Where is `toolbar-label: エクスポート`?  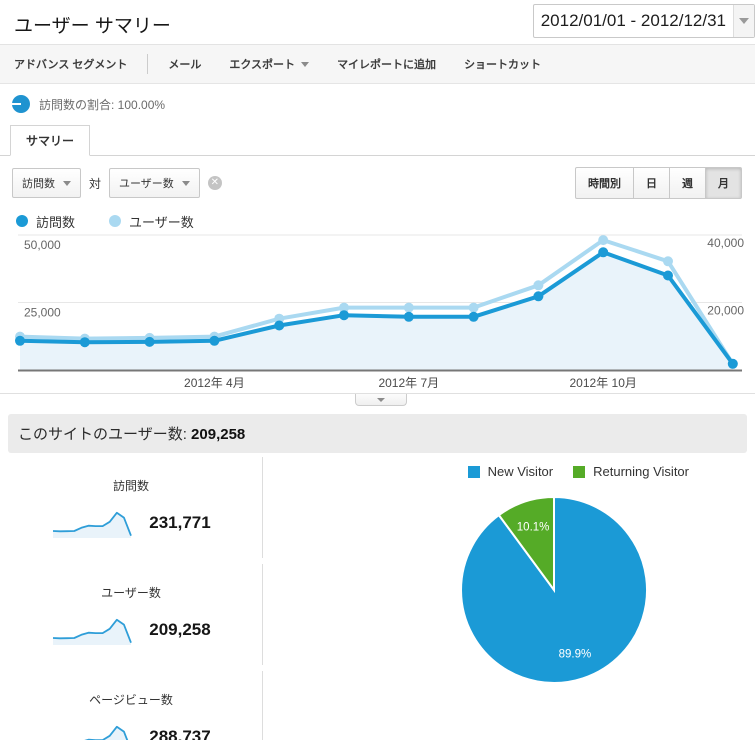
toolbar-label: エクスポート is located at coordinates (262, 65).